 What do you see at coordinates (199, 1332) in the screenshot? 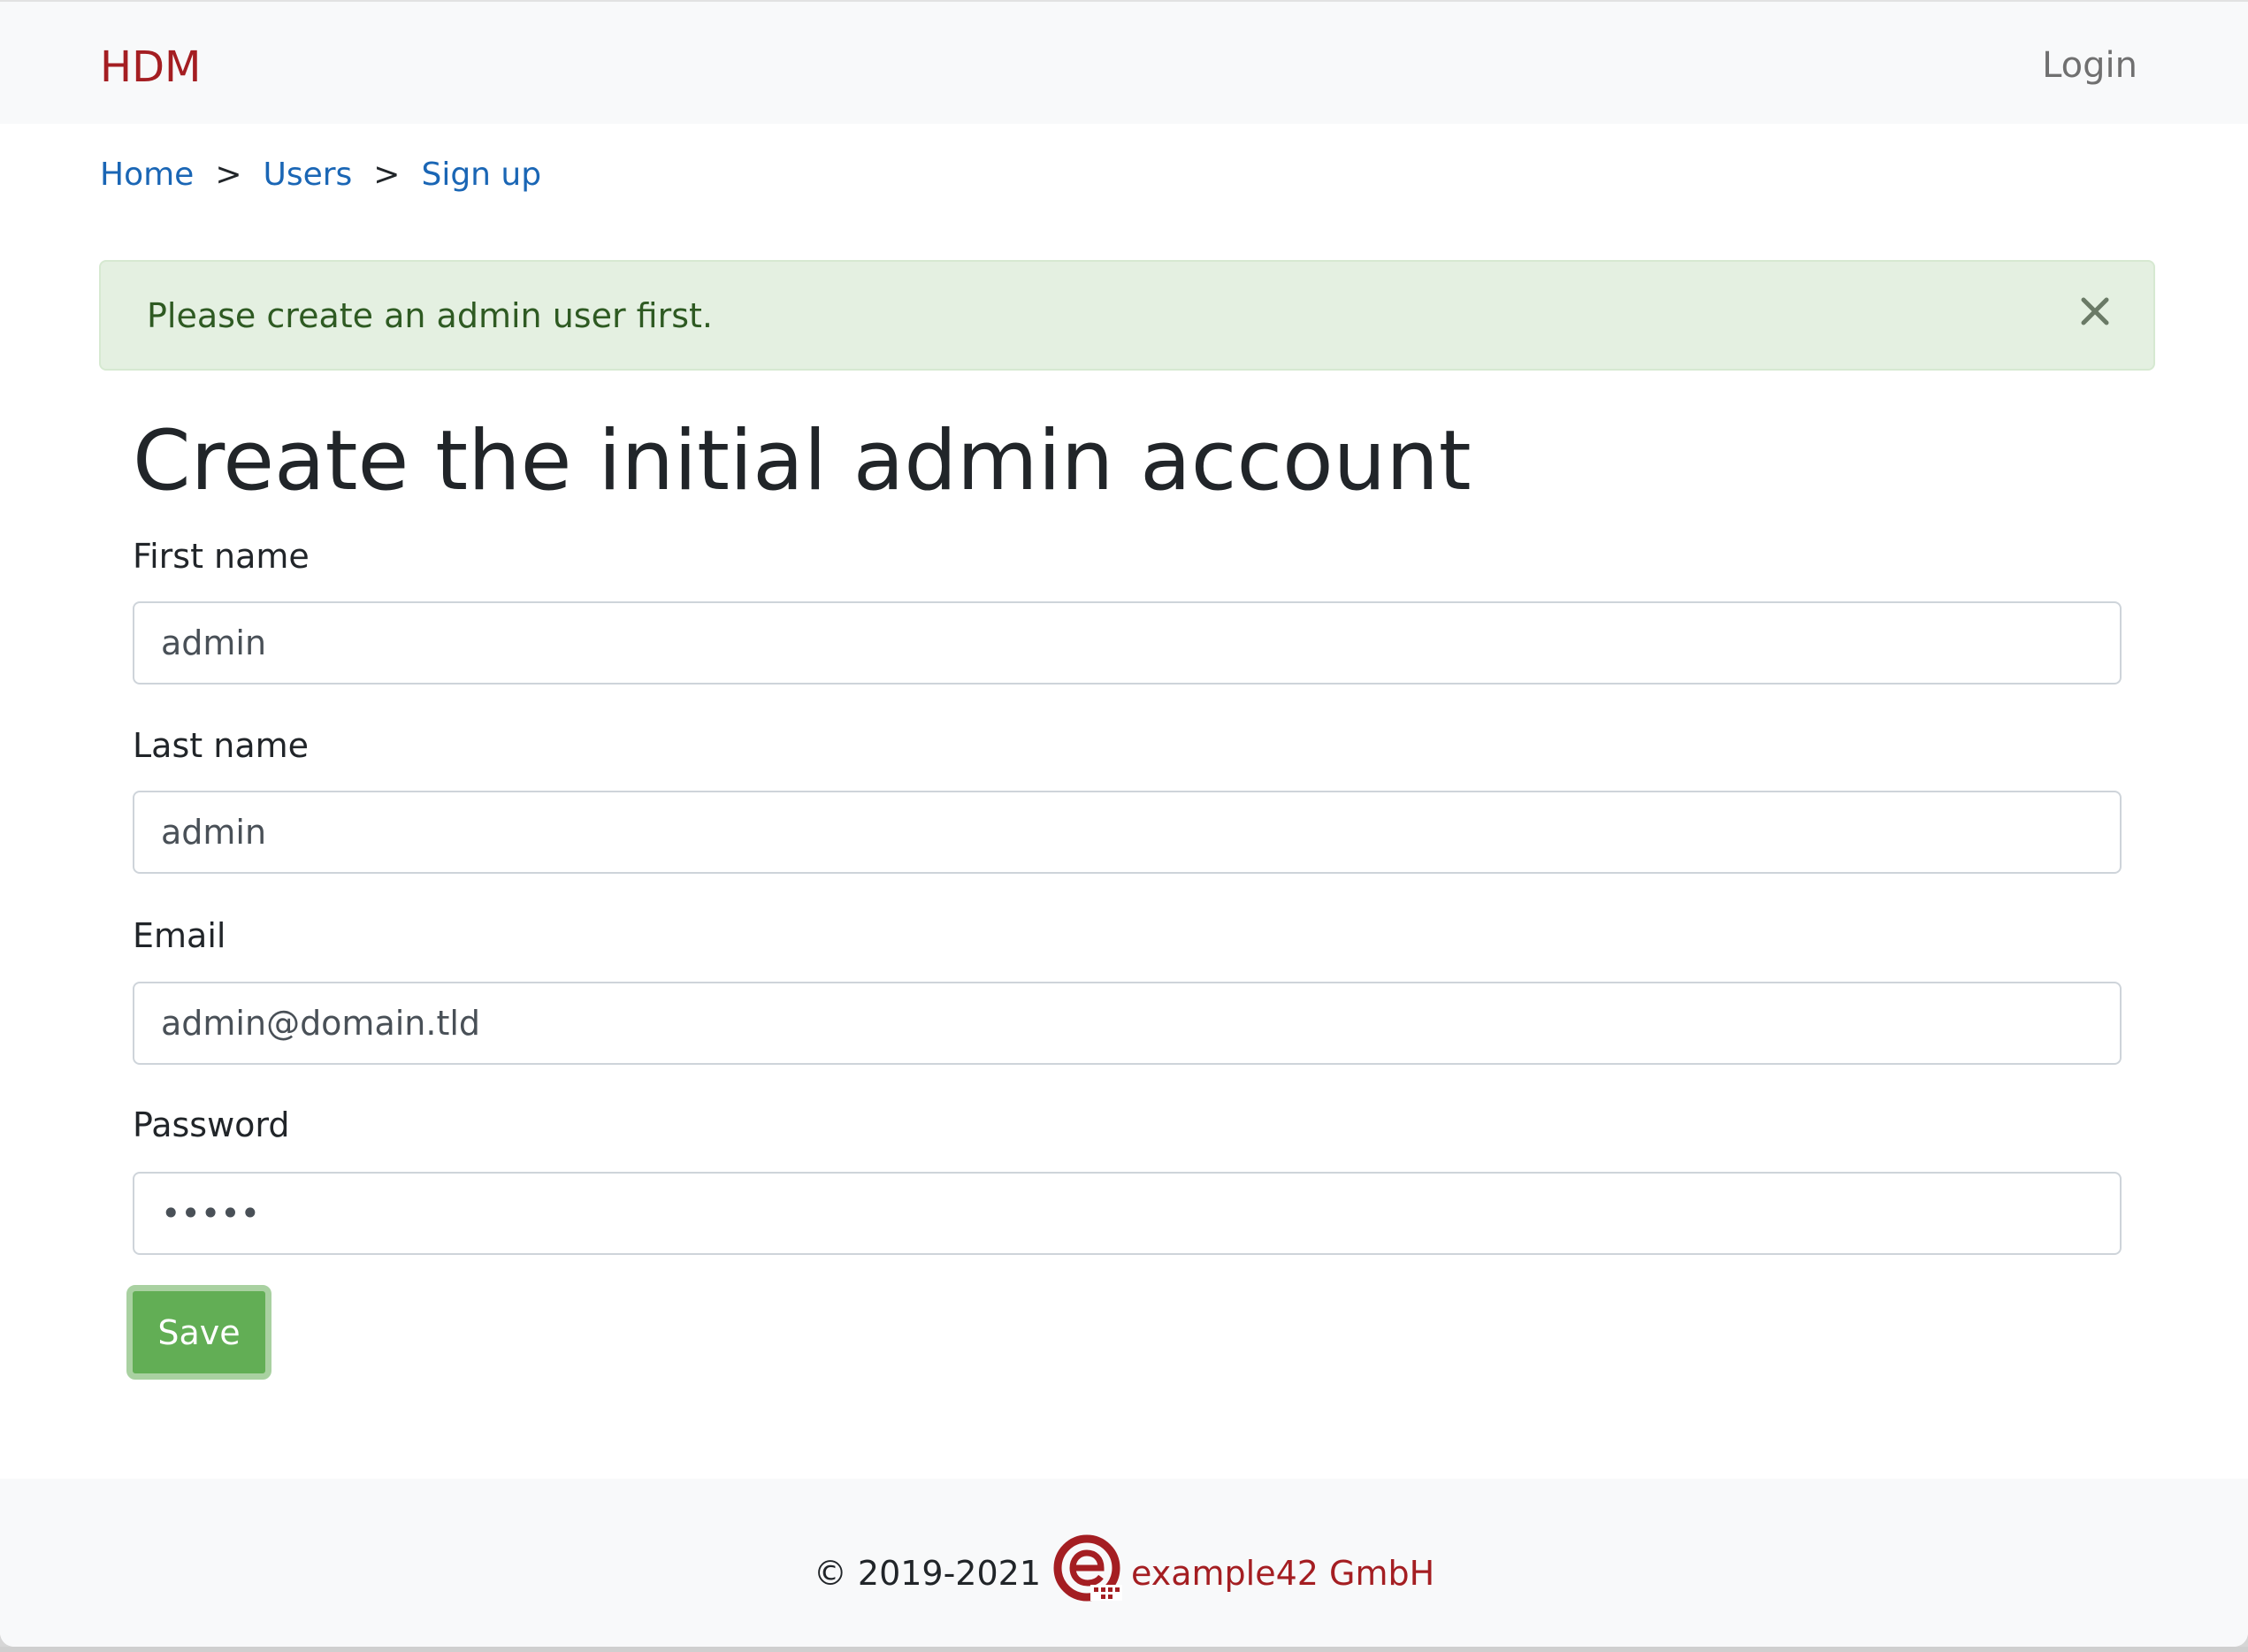
I see `save-button: Save` at bounding box center [199, 1332].